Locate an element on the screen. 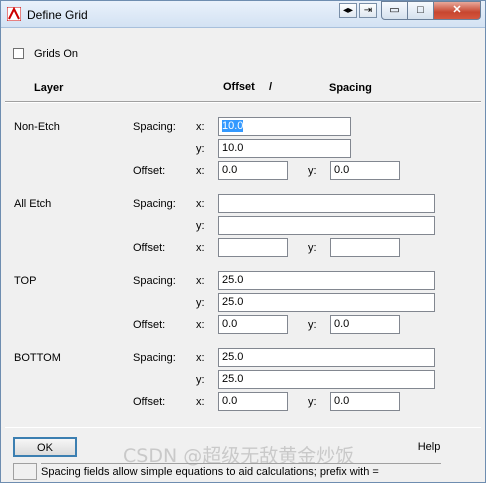 This screenshot has height=483, width=486. help-button: Help is located at coordinates (429, 447).